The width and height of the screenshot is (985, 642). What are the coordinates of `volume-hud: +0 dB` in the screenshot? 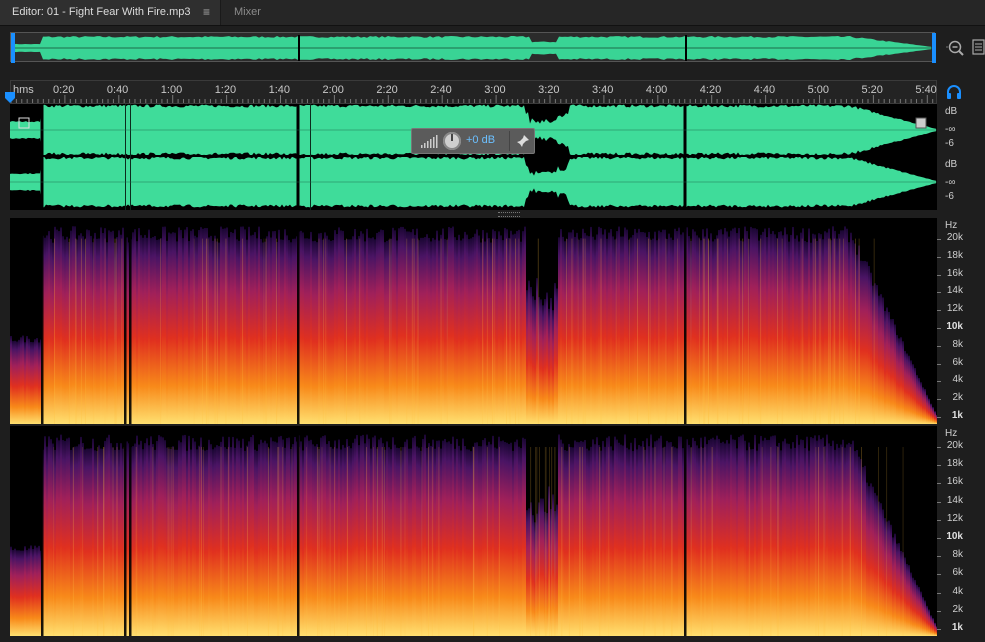 It's located at (473, 141).